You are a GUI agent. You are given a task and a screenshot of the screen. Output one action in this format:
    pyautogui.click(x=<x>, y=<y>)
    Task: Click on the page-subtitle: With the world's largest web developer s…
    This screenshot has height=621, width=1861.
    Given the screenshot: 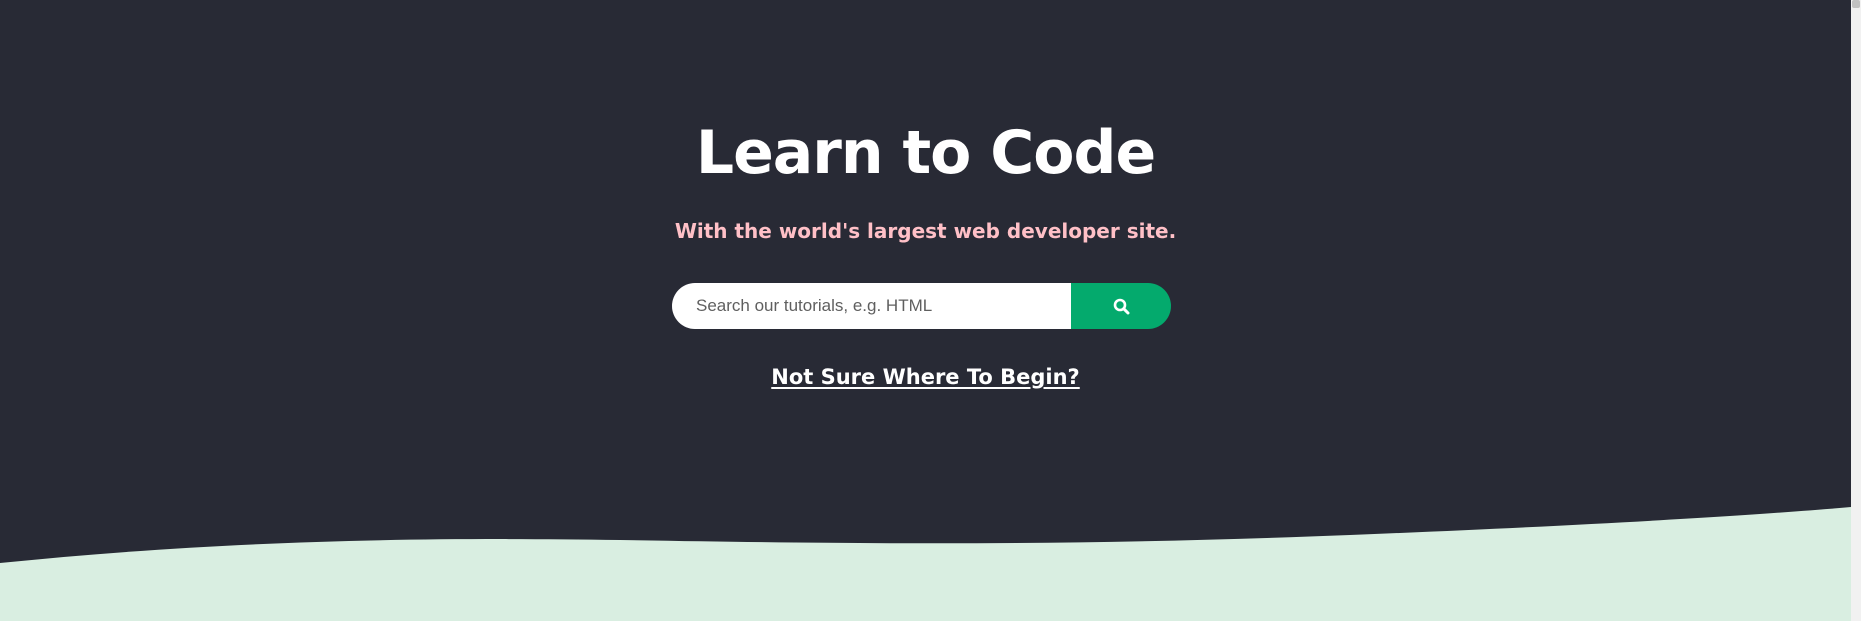 What is the action you would take?
    pyautogui.click(x=925, y=231)
    